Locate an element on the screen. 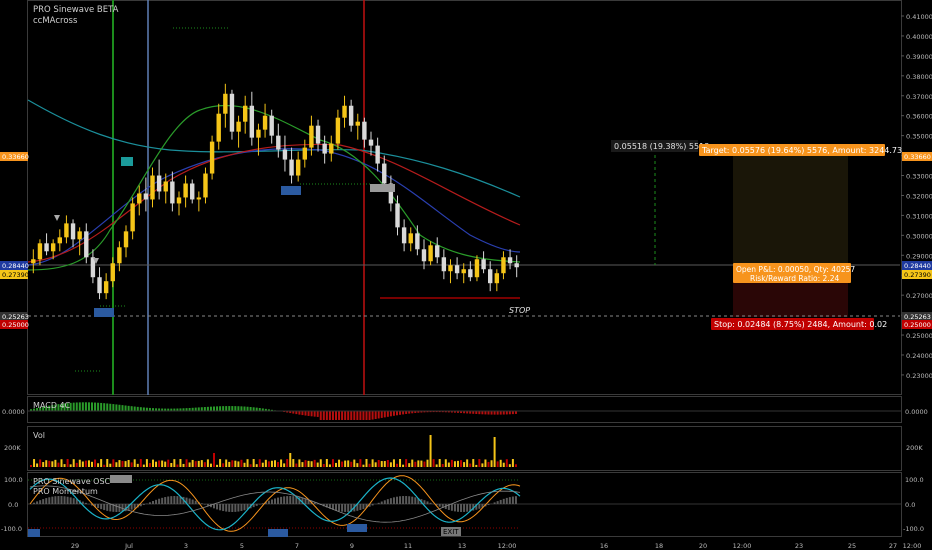 This screenshot has width=932, height=550. osc-tick-0-right: 0.0 is located at coordinates (910, 505).